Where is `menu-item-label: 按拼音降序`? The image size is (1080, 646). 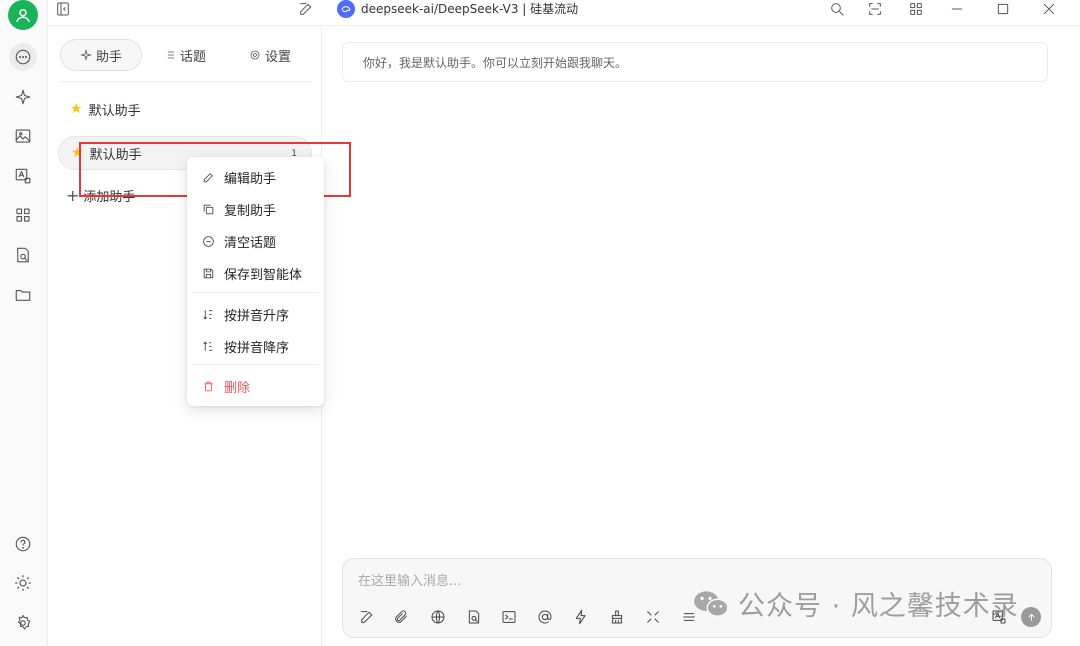
menu-item-label: 按拼音降序 is located at coordinates (257, 348).